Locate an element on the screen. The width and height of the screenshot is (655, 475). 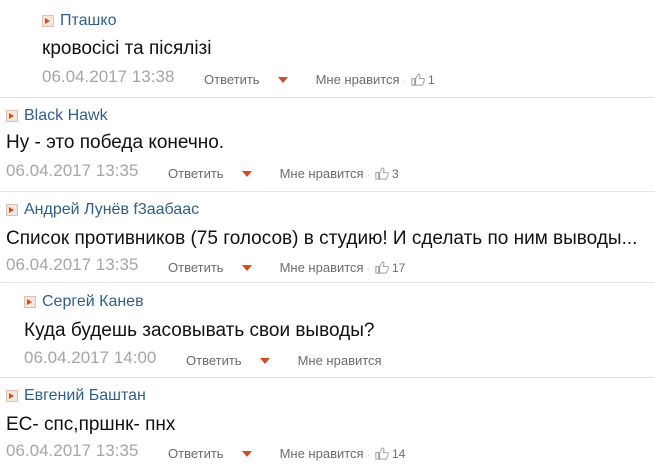
comment-text: кровосісі та пісялізі is located at coordinates (127, 48).